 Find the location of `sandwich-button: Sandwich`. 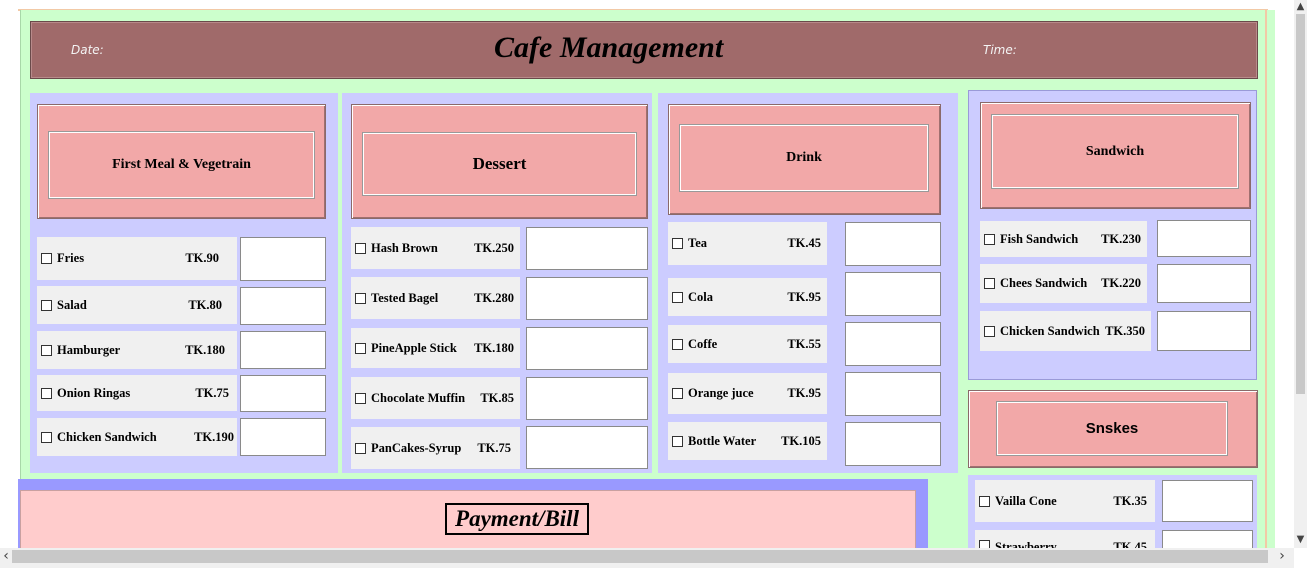

sandwich-button: Sandwich is located at coordinates (1115, 155).